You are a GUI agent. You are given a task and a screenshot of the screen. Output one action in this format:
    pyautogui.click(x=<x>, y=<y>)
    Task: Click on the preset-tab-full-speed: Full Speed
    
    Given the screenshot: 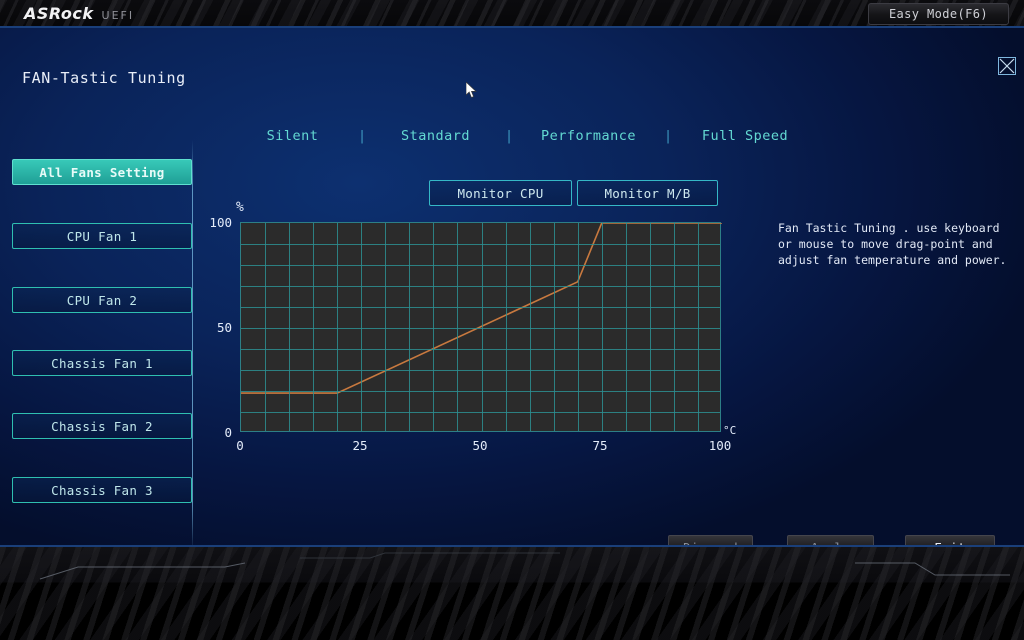 What is the action you would take?
    pyautogui.click(x=745, y=136)
    